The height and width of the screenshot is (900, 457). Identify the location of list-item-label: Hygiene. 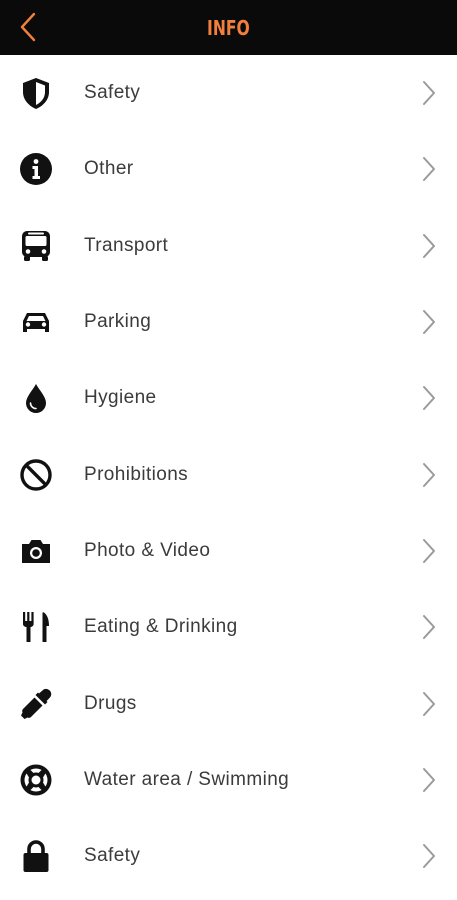
(120, 398).